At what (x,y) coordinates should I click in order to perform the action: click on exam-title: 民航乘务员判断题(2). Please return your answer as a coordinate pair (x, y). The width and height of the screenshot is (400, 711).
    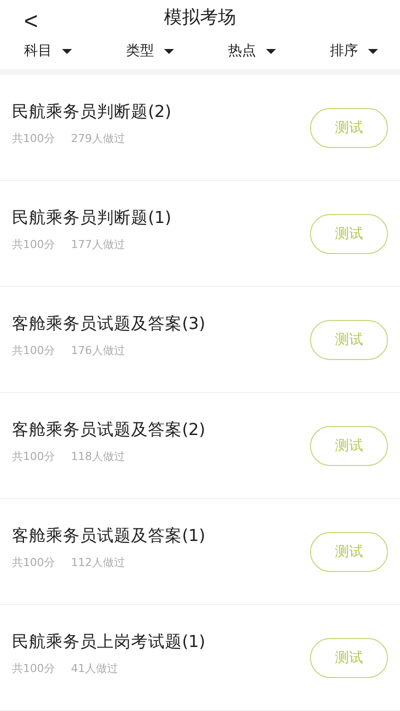
    Looking at the image, I should click on (92, 112).